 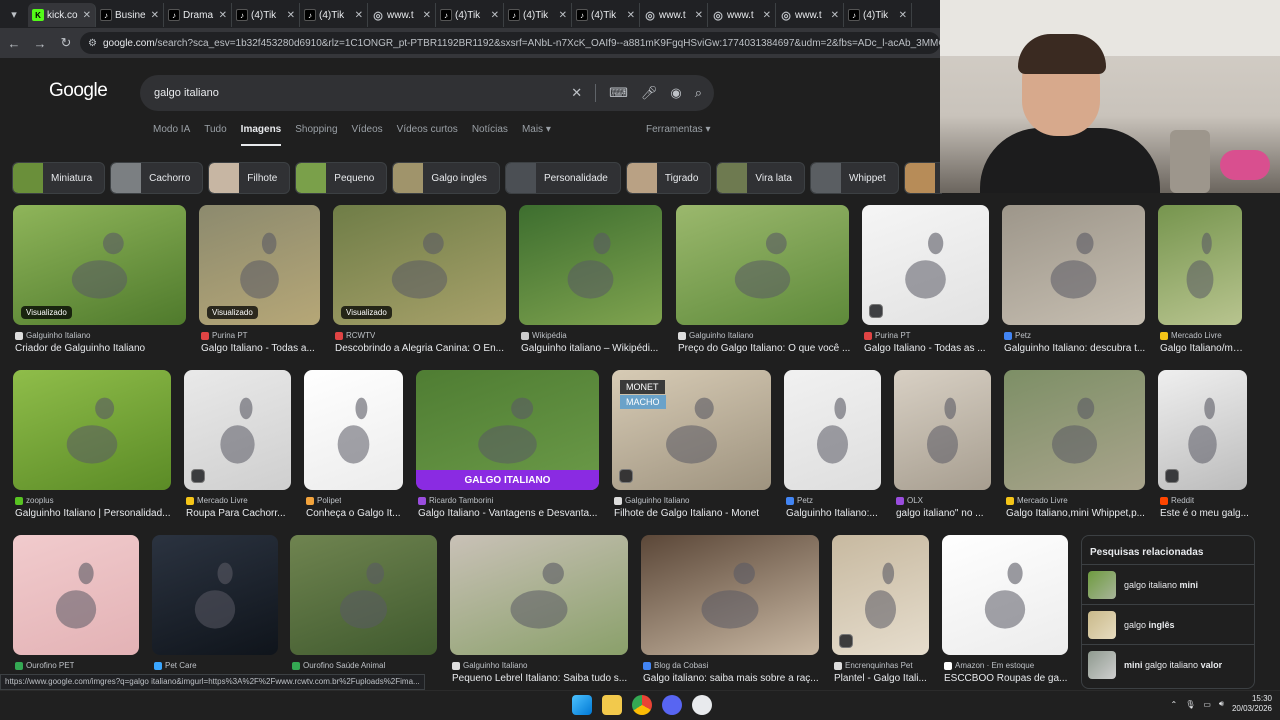 What do you see at coordinates (652, 500) in the screenshot?
I see `result-source: Galguinho Italiano` at bounding box center [652, 500].